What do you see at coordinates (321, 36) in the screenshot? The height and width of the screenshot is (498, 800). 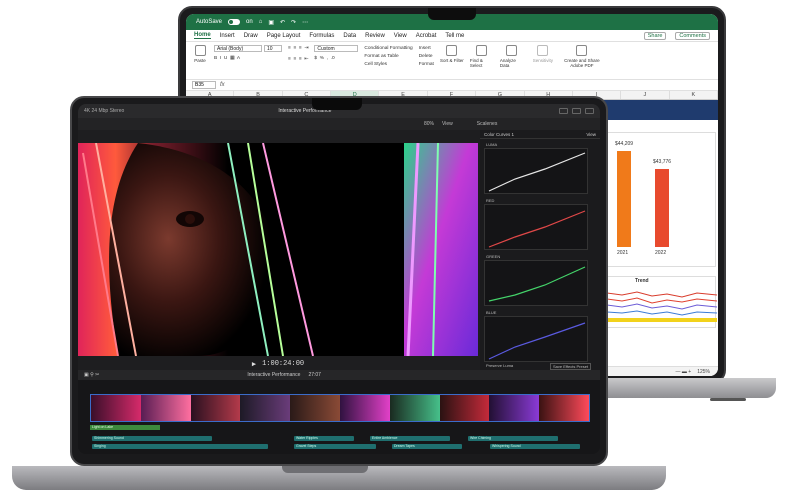 I see `tab-formulas: Formulas` at bounding box center [321, 36].